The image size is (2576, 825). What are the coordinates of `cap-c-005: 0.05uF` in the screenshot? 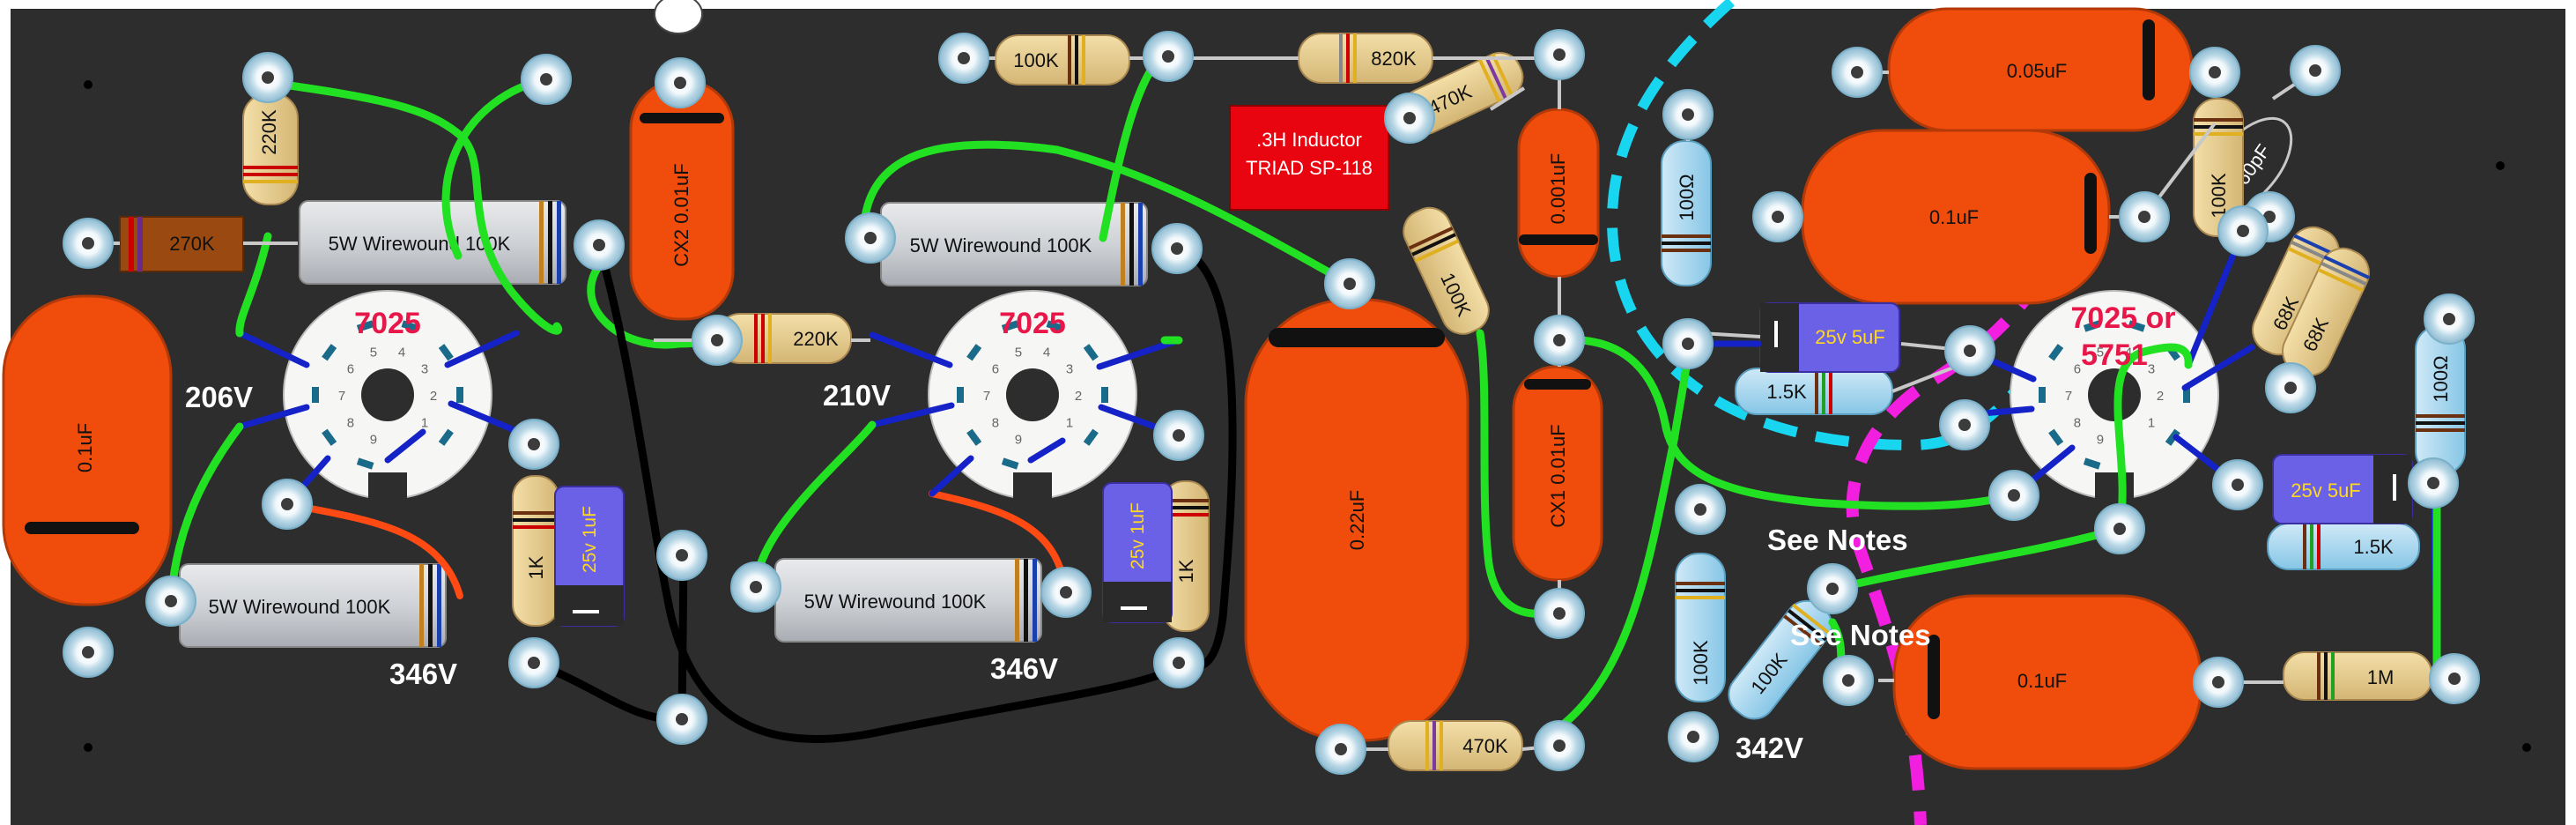 It's located at (2041, 69).